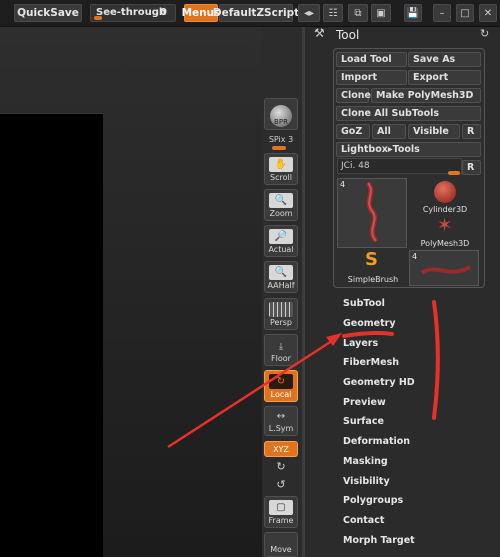 The image size is (500, 557). I want to click on actual-button: 🔎 Actual, so click(281, 241).